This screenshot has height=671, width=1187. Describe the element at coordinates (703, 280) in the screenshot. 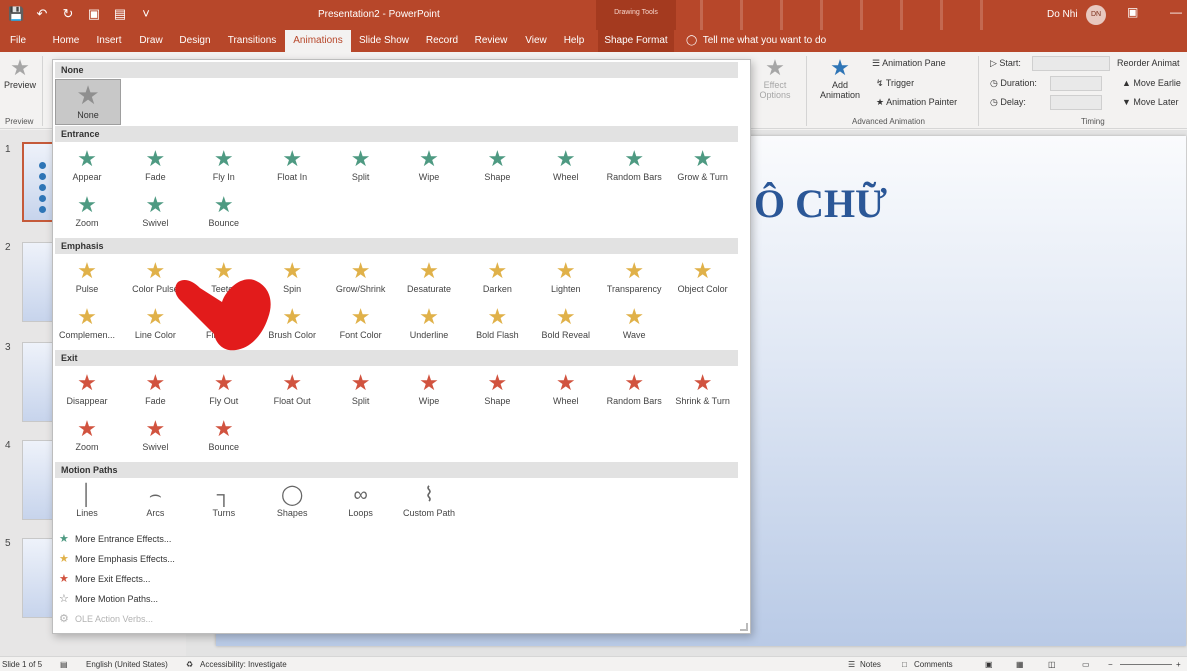

I see `emphasis-effect-object-color: ★ Object Color` at that location.